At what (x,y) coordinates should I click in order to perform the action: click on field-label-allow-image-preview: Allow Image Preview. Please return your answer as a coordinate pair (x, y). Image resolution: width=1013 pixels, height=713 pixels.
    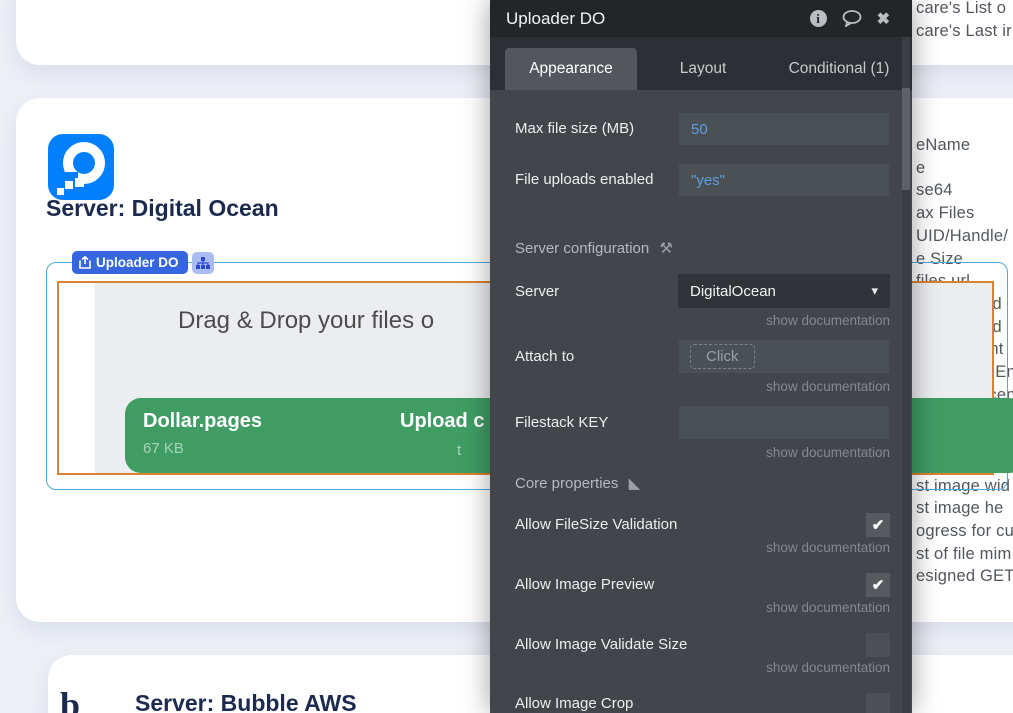
    Looking at the image, I should click on (585, 584).